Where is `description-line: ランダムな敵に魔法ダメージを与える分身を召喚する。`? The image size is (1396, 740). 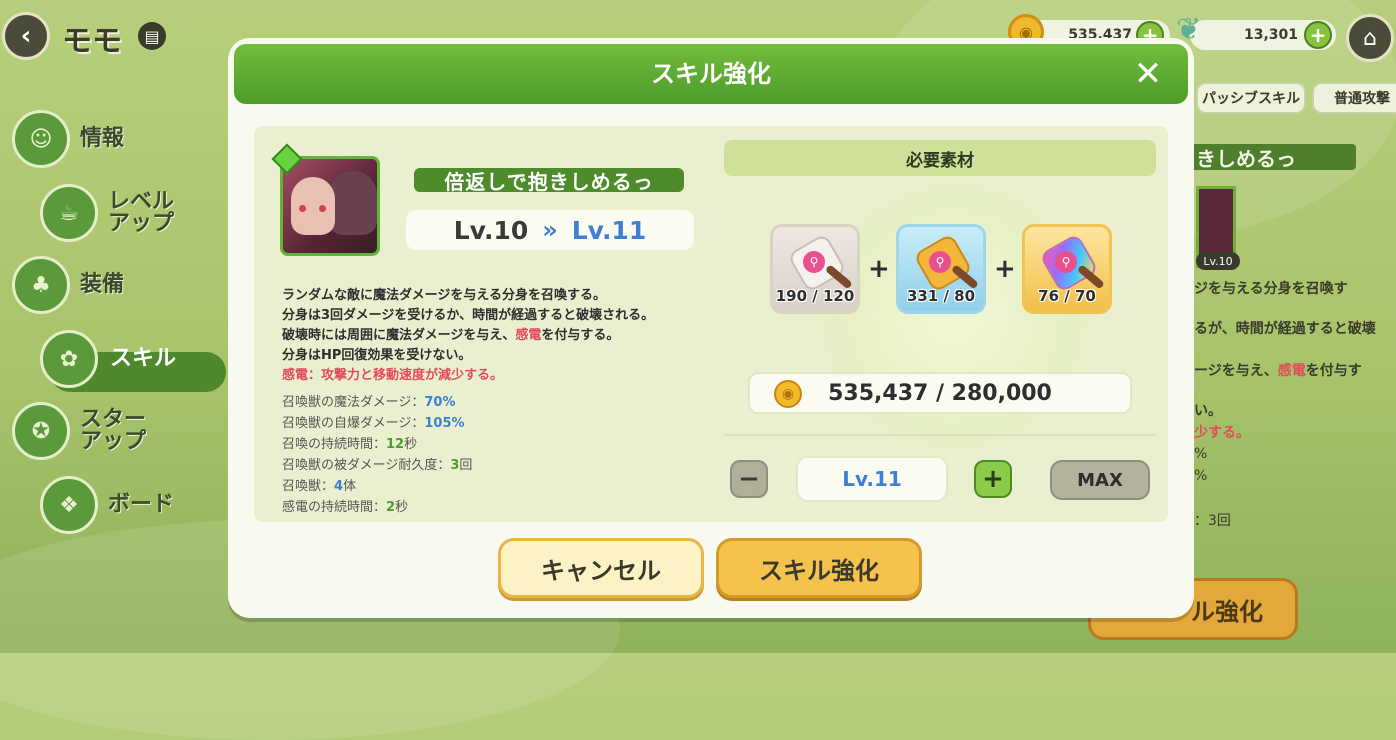 description-line: ランダムな敵に魔法ダメージを与える分身を召喚する。 is located at coordinates (444, 295).